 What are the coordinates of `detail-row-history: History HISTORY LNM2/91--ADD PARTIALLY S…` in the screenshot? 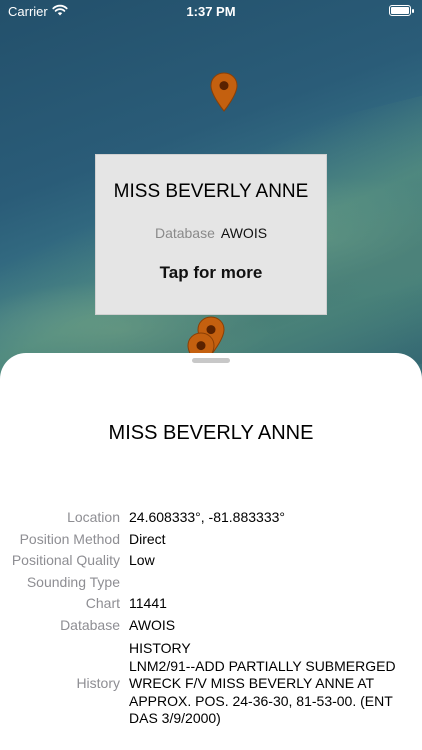 It's located at (211, 684).